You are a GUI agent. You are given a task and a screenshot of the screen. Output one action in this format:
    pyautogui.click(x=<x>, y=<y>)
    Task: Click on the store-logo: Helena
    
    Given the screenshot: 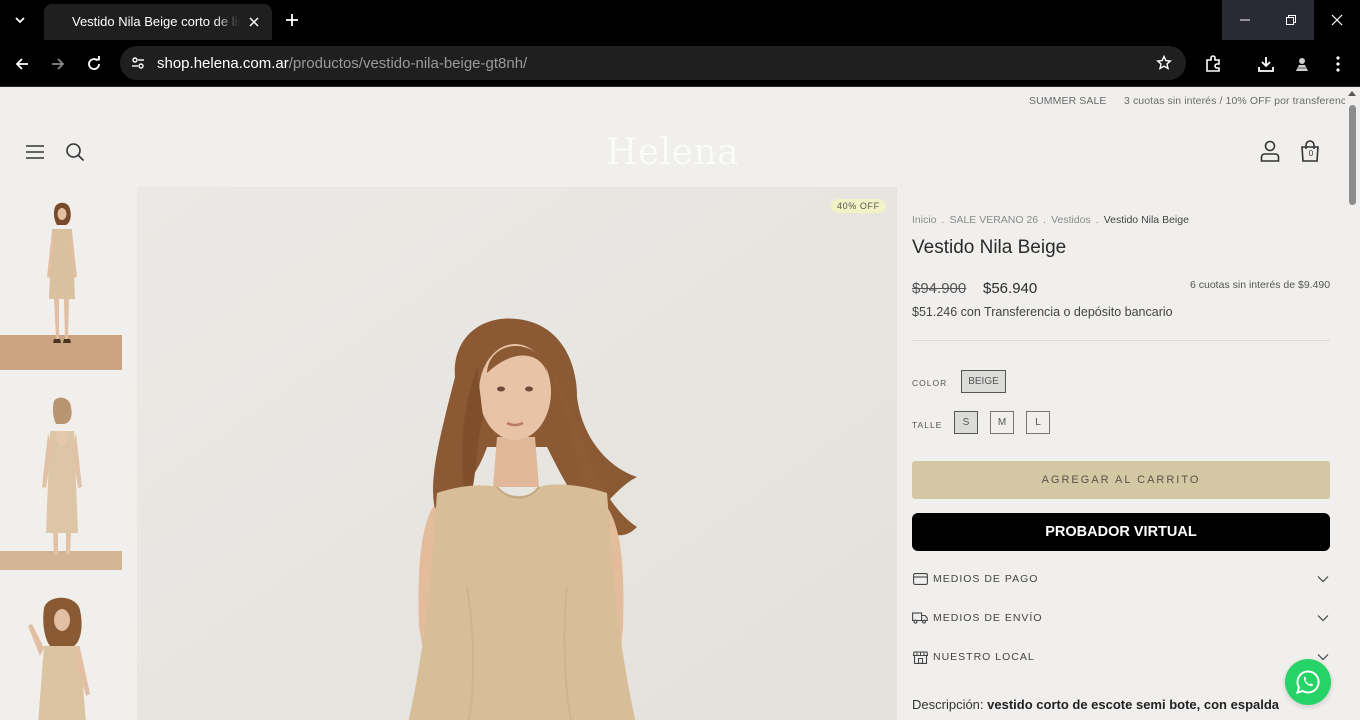 What is the action you would take?
    pyautogui.click(x=672, y=152)
    